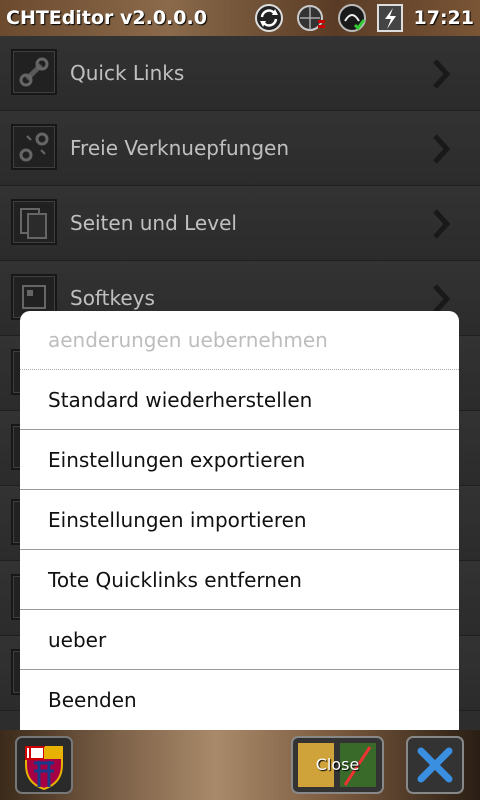  Describe the element at coordinates (390, 18) in the screenshot. I see `battery-icon` at that location.